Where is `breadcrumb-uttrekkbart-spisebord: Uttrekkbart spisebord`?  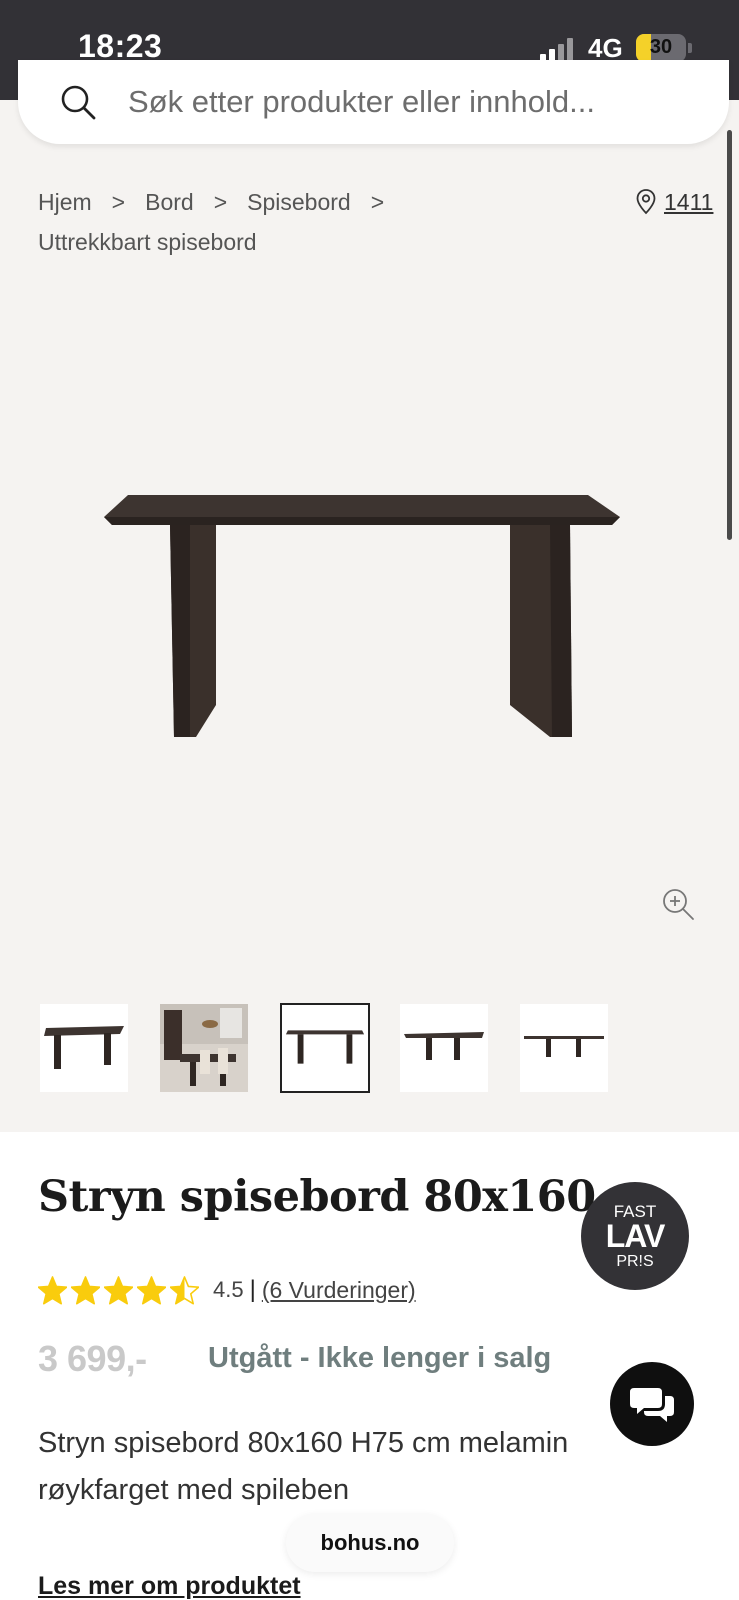 breadcrumb-uttrekkbart-spisebord: Uttrekkbart spisebord is located at coordinates (147, 242).